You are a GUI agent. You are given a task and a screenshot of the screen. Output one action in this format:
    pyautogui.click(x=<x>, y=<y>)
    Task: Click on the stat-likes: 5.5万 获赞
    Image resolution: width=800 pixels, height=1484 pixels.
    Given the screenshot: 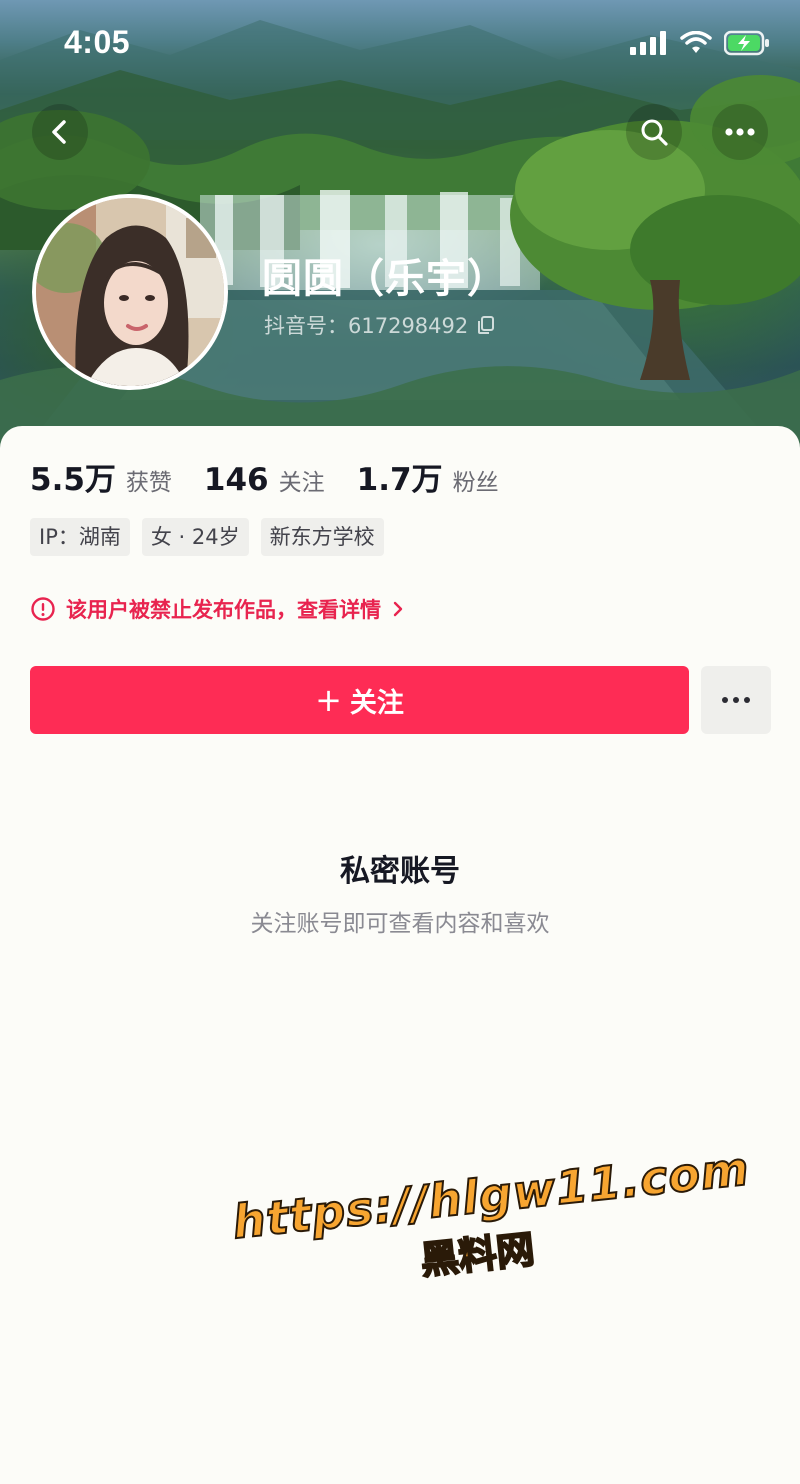 What is the action you would take?
    pyautogui.click(x=101, y=476)
    